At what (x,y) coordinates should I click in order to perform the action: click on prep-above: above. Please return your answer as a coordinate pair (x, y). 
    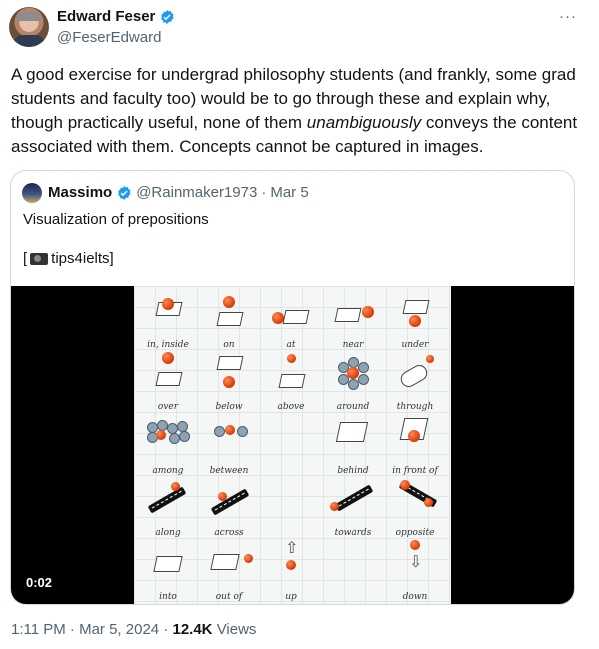
    Looking at the image, I should click on (291, 381).